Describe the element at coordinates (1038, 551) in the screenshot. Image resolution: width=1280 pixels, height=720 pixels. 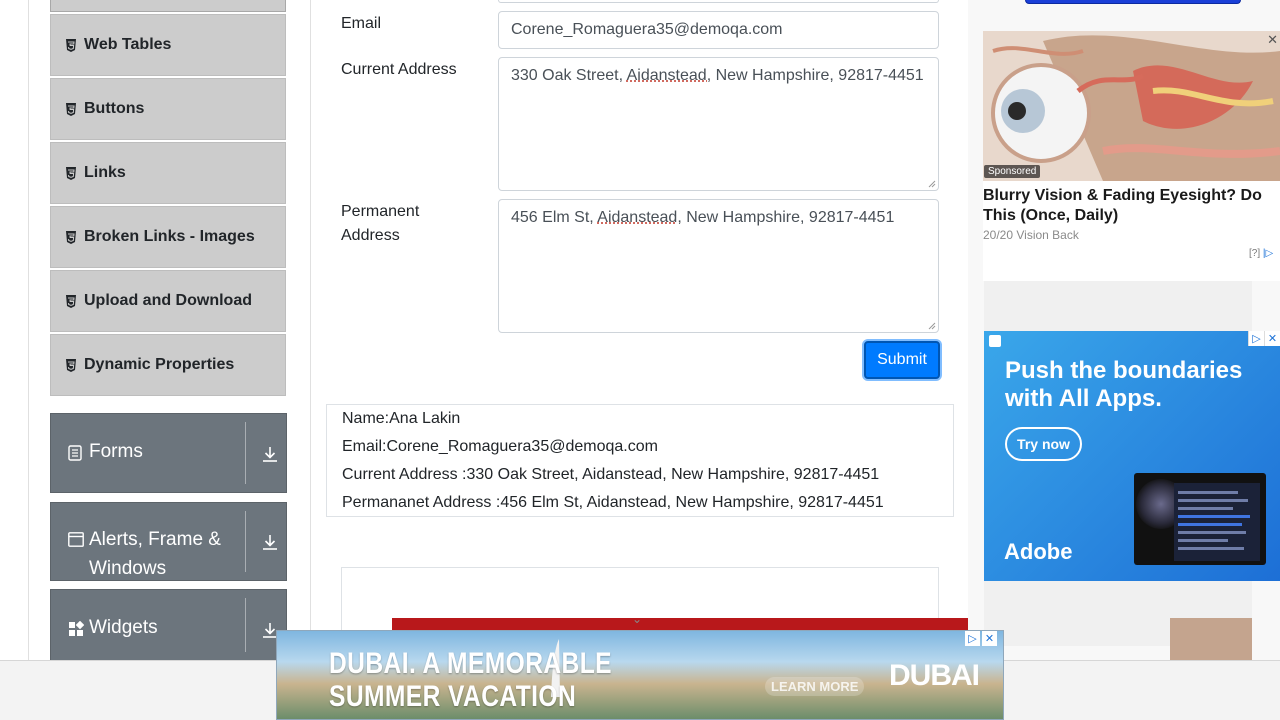
I see `adobe-logo: Adobe` at that location.